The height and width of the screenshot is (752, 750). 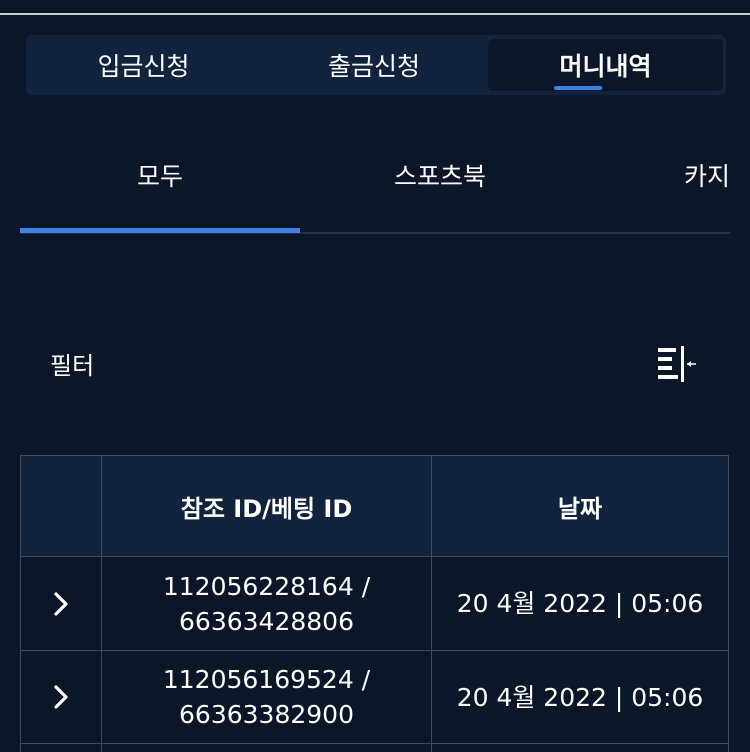 I want to click on header-expand-col, so click(x=61, y=506).